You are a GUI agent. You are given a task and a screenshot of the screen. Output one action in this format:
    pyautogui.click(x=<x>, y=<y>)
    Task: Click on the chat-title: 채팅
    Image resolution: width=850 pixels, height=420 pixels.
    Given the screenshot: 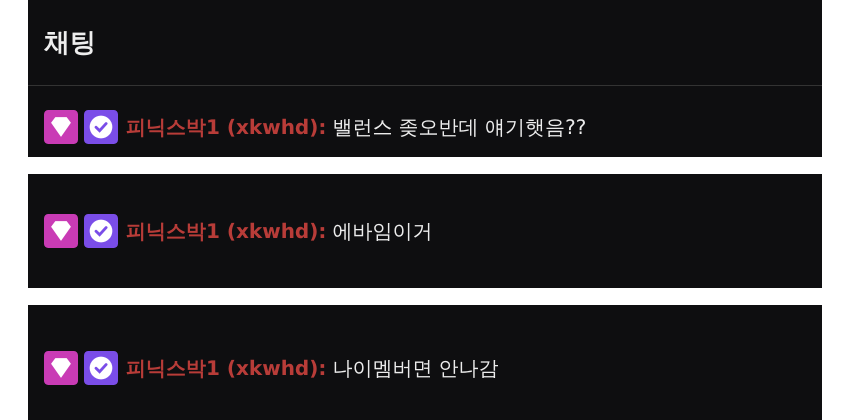 What is the action you would take?
    pyautogui.click(x=70, y=43)
    